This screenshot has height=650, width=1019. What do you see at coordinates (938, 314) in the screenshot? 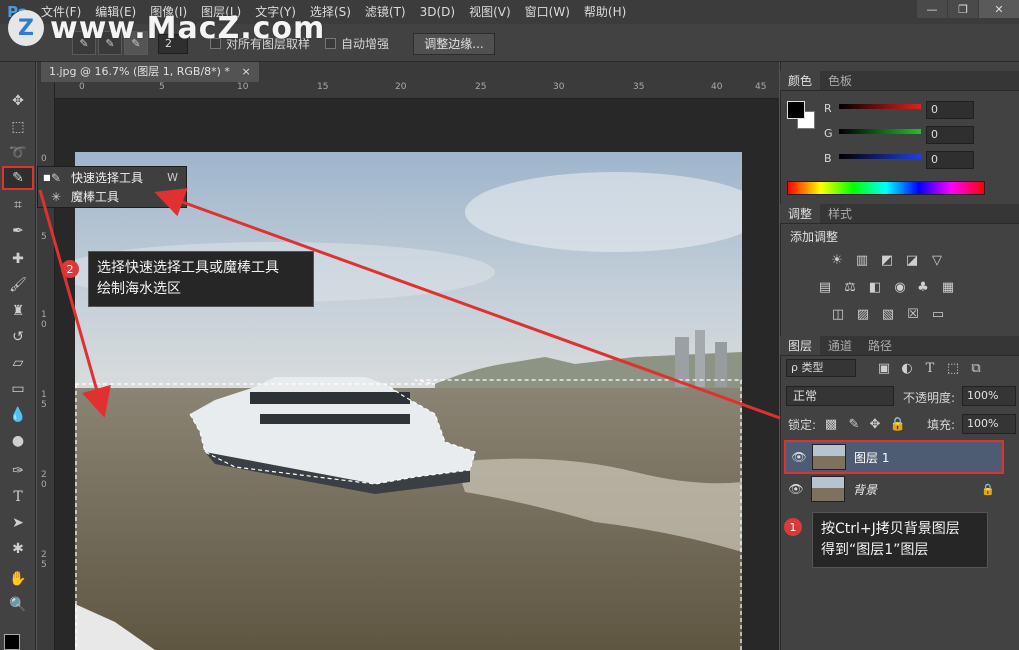
I see `gradient-map-icon: ▭` at bounding box center [938, 314].